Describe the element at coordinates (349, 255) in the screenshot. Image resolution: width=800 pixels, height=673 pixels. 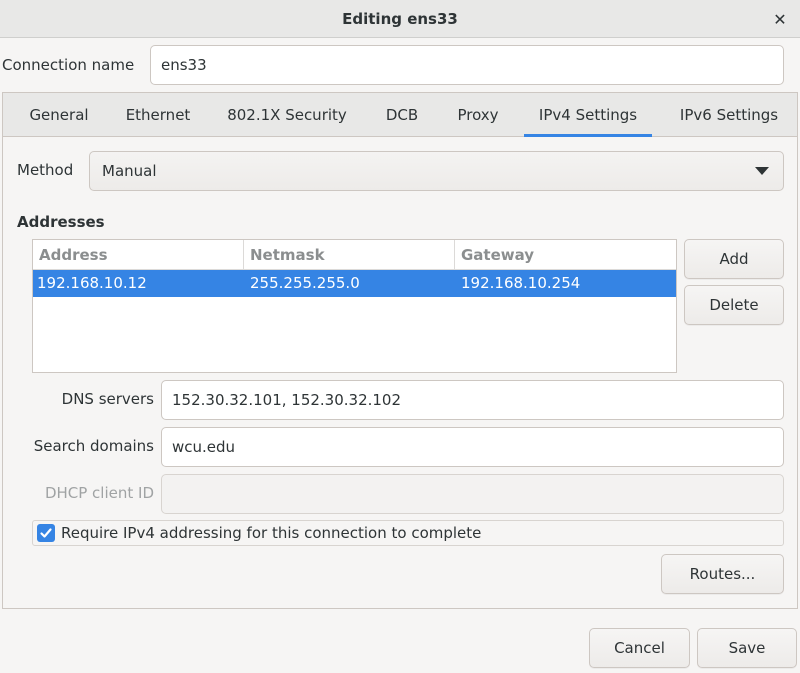
I see `column-header-netmask: Netmask` at that location.